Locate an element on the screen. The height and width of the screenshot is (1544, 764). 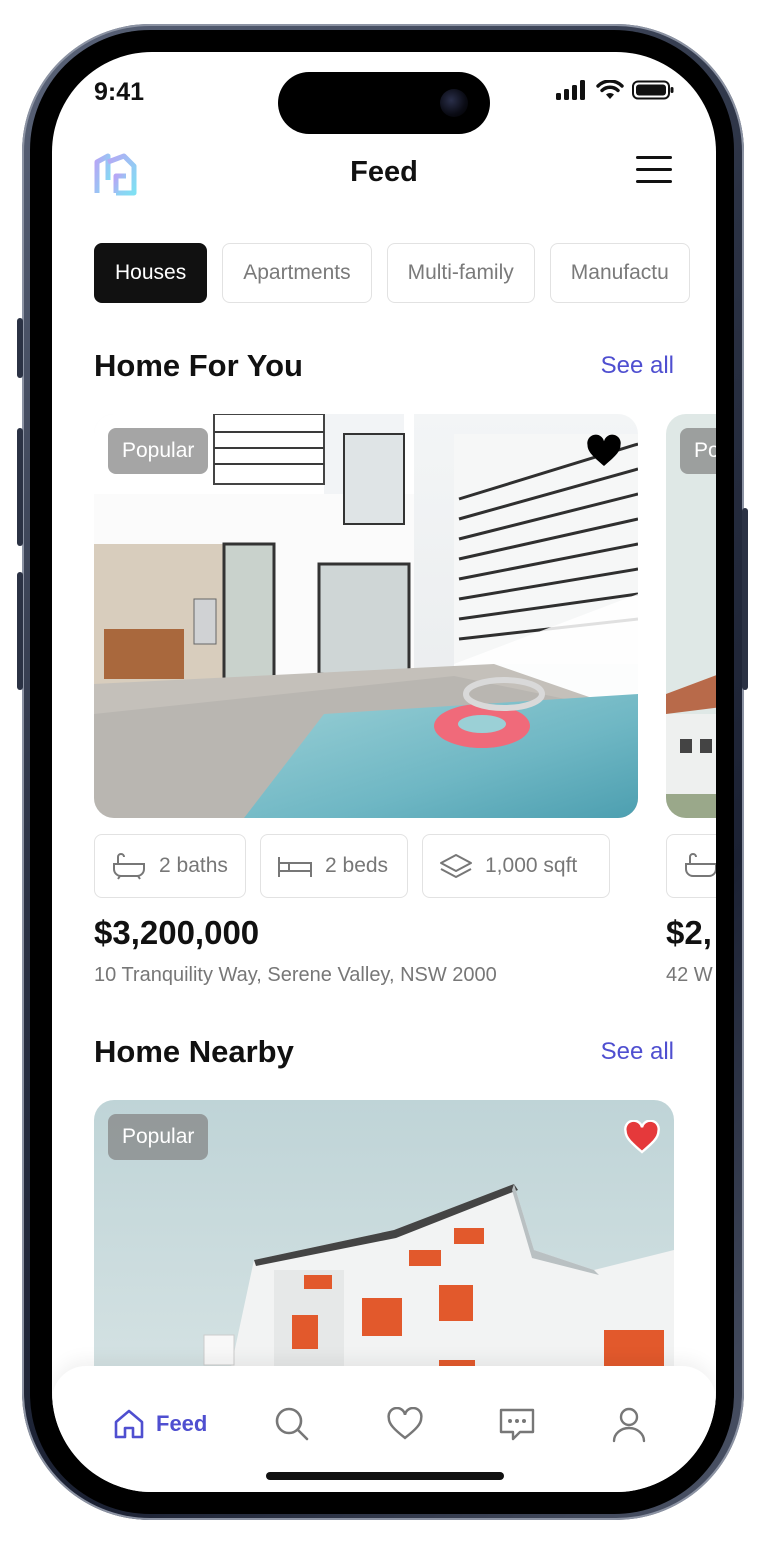
tab-messages is located at coordinates (517, 1424).